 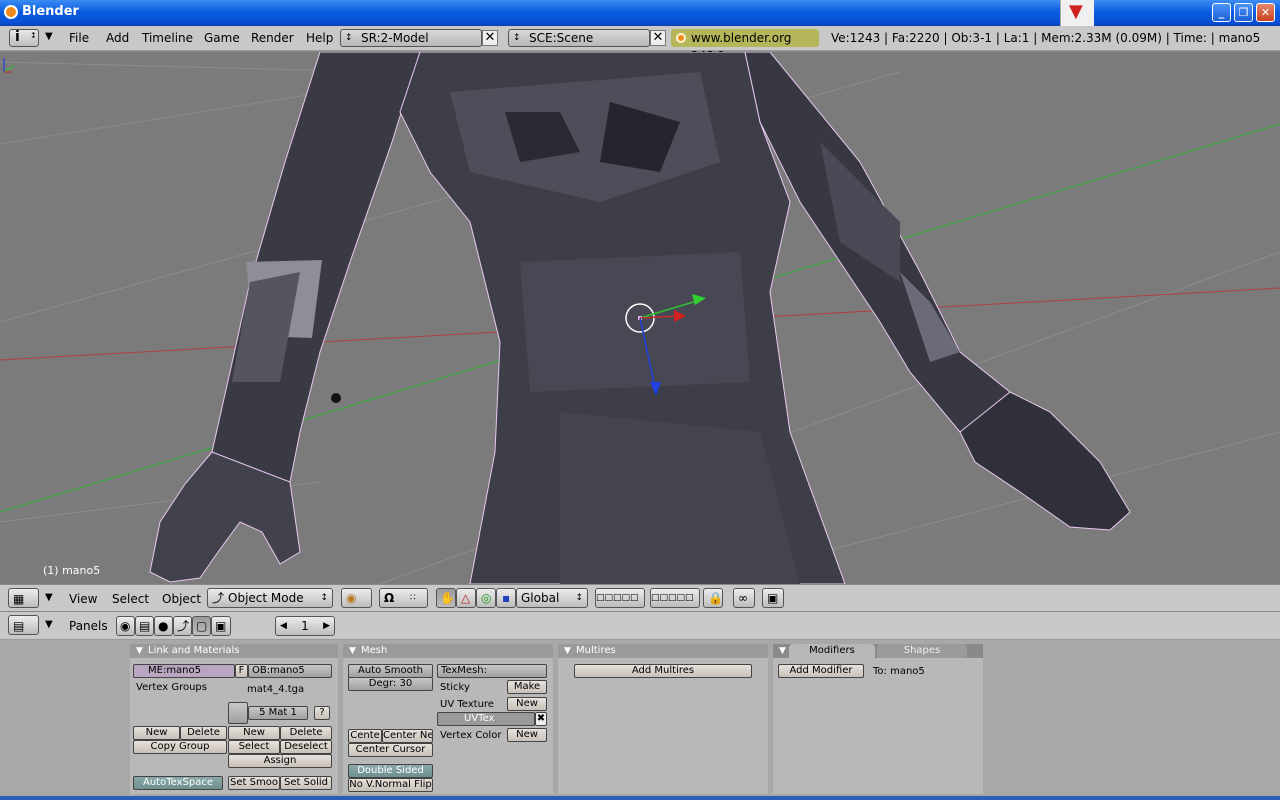 I want to click on texture-name-label: mat4_4.tga, so click(x=276, y=689).